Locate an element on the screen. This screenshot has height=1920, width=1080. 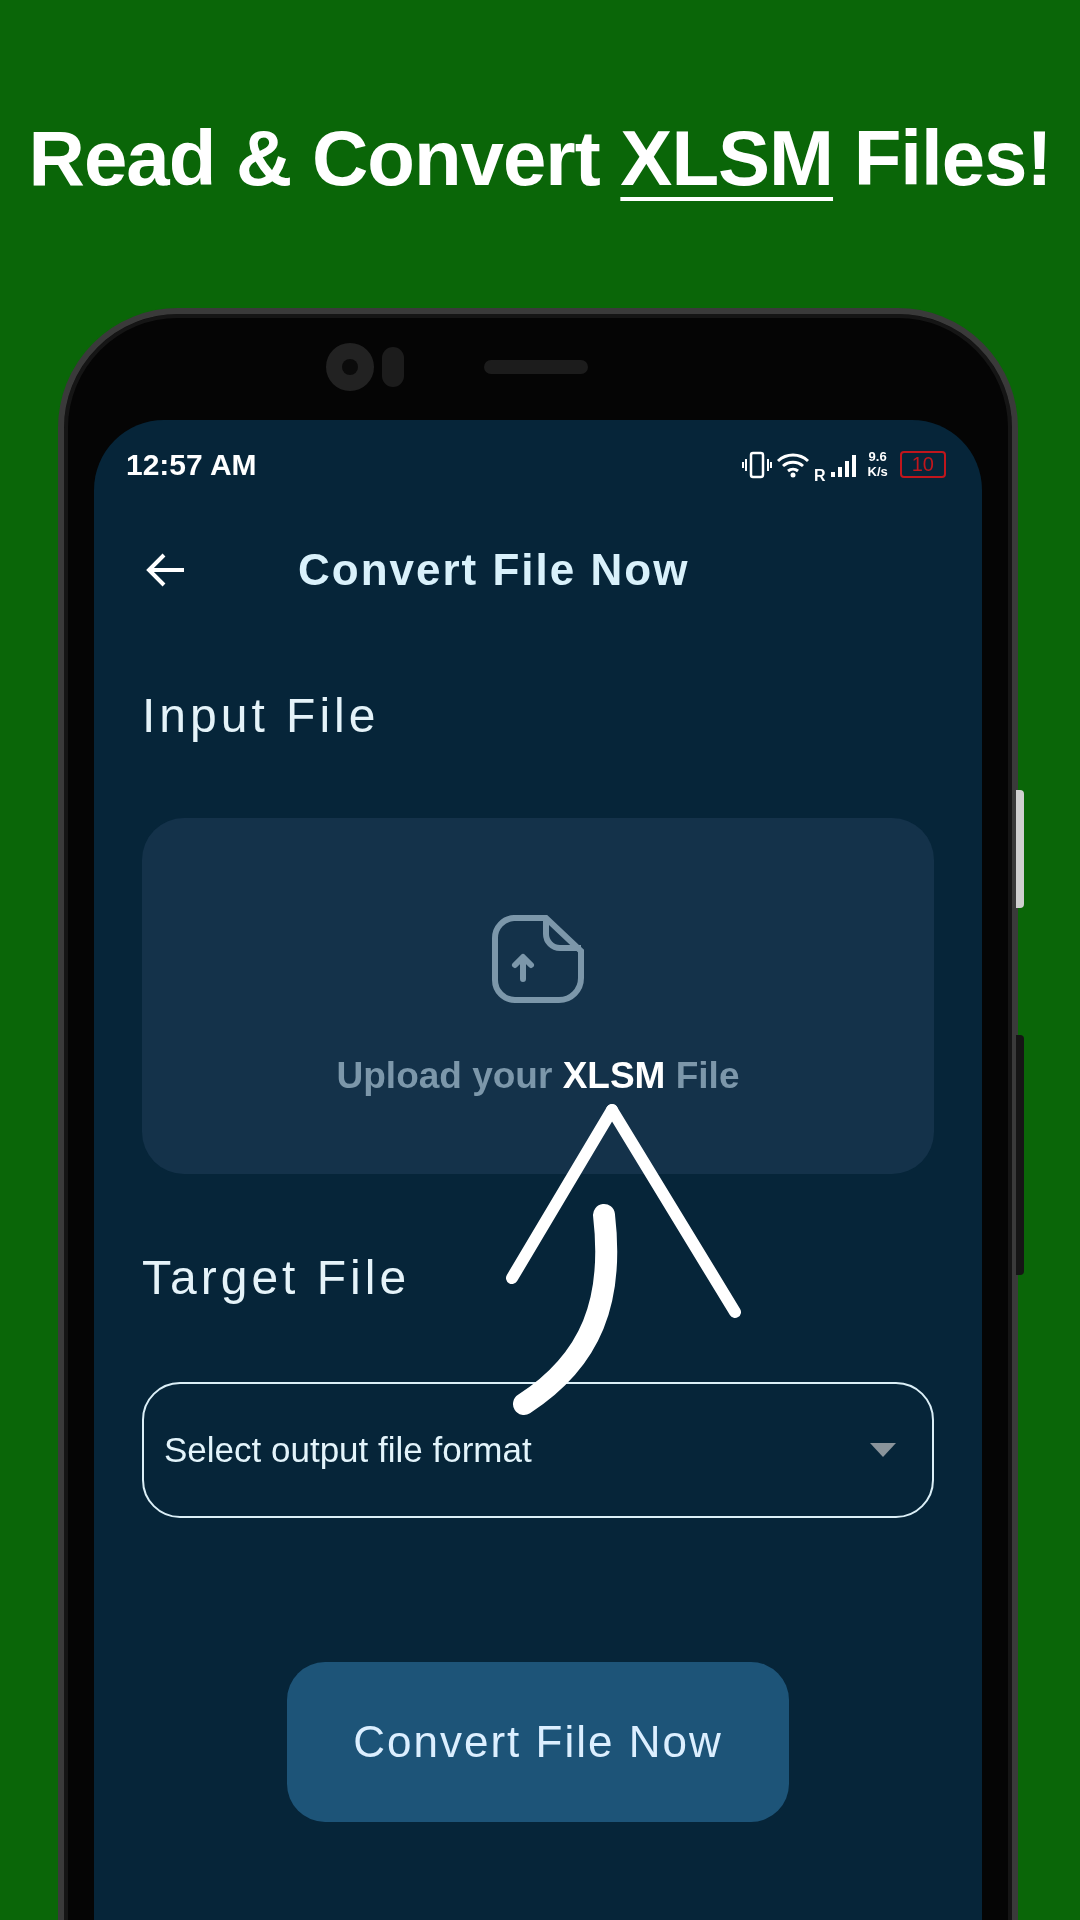
dropdown-caret-icon is located at coordinates (883, 1449).